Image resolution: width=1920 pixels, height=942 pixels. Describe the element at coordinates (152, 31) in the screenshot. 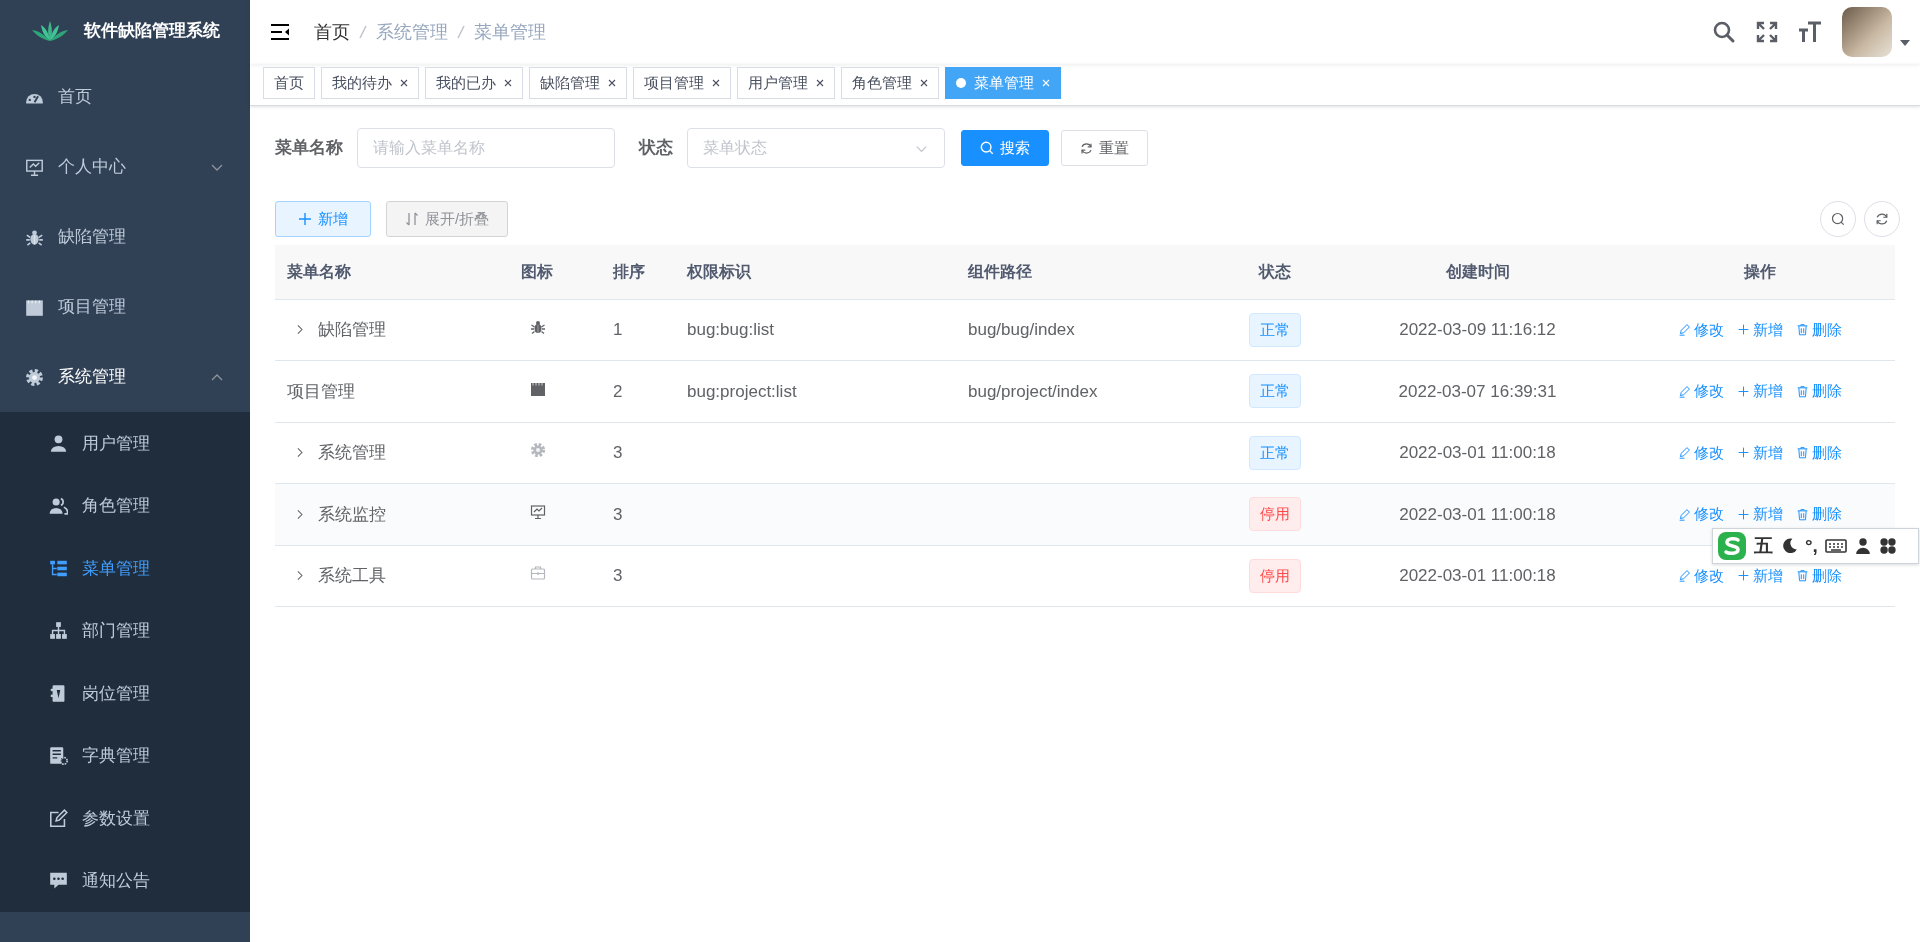

I see `app-title: 软件缺陷管理系统` at that location.